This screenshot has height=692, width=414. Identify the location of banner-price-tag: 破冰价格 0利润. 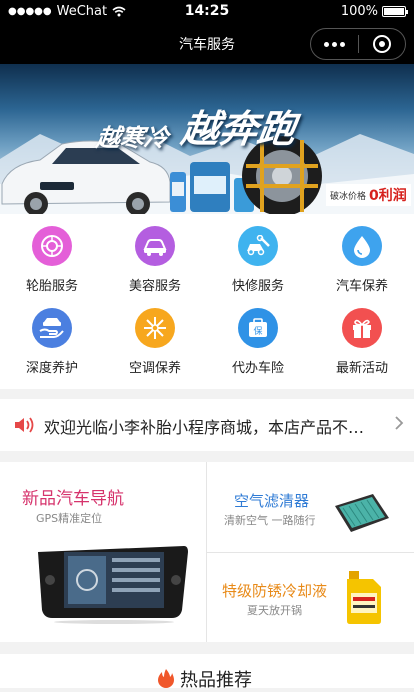
(368, 195).